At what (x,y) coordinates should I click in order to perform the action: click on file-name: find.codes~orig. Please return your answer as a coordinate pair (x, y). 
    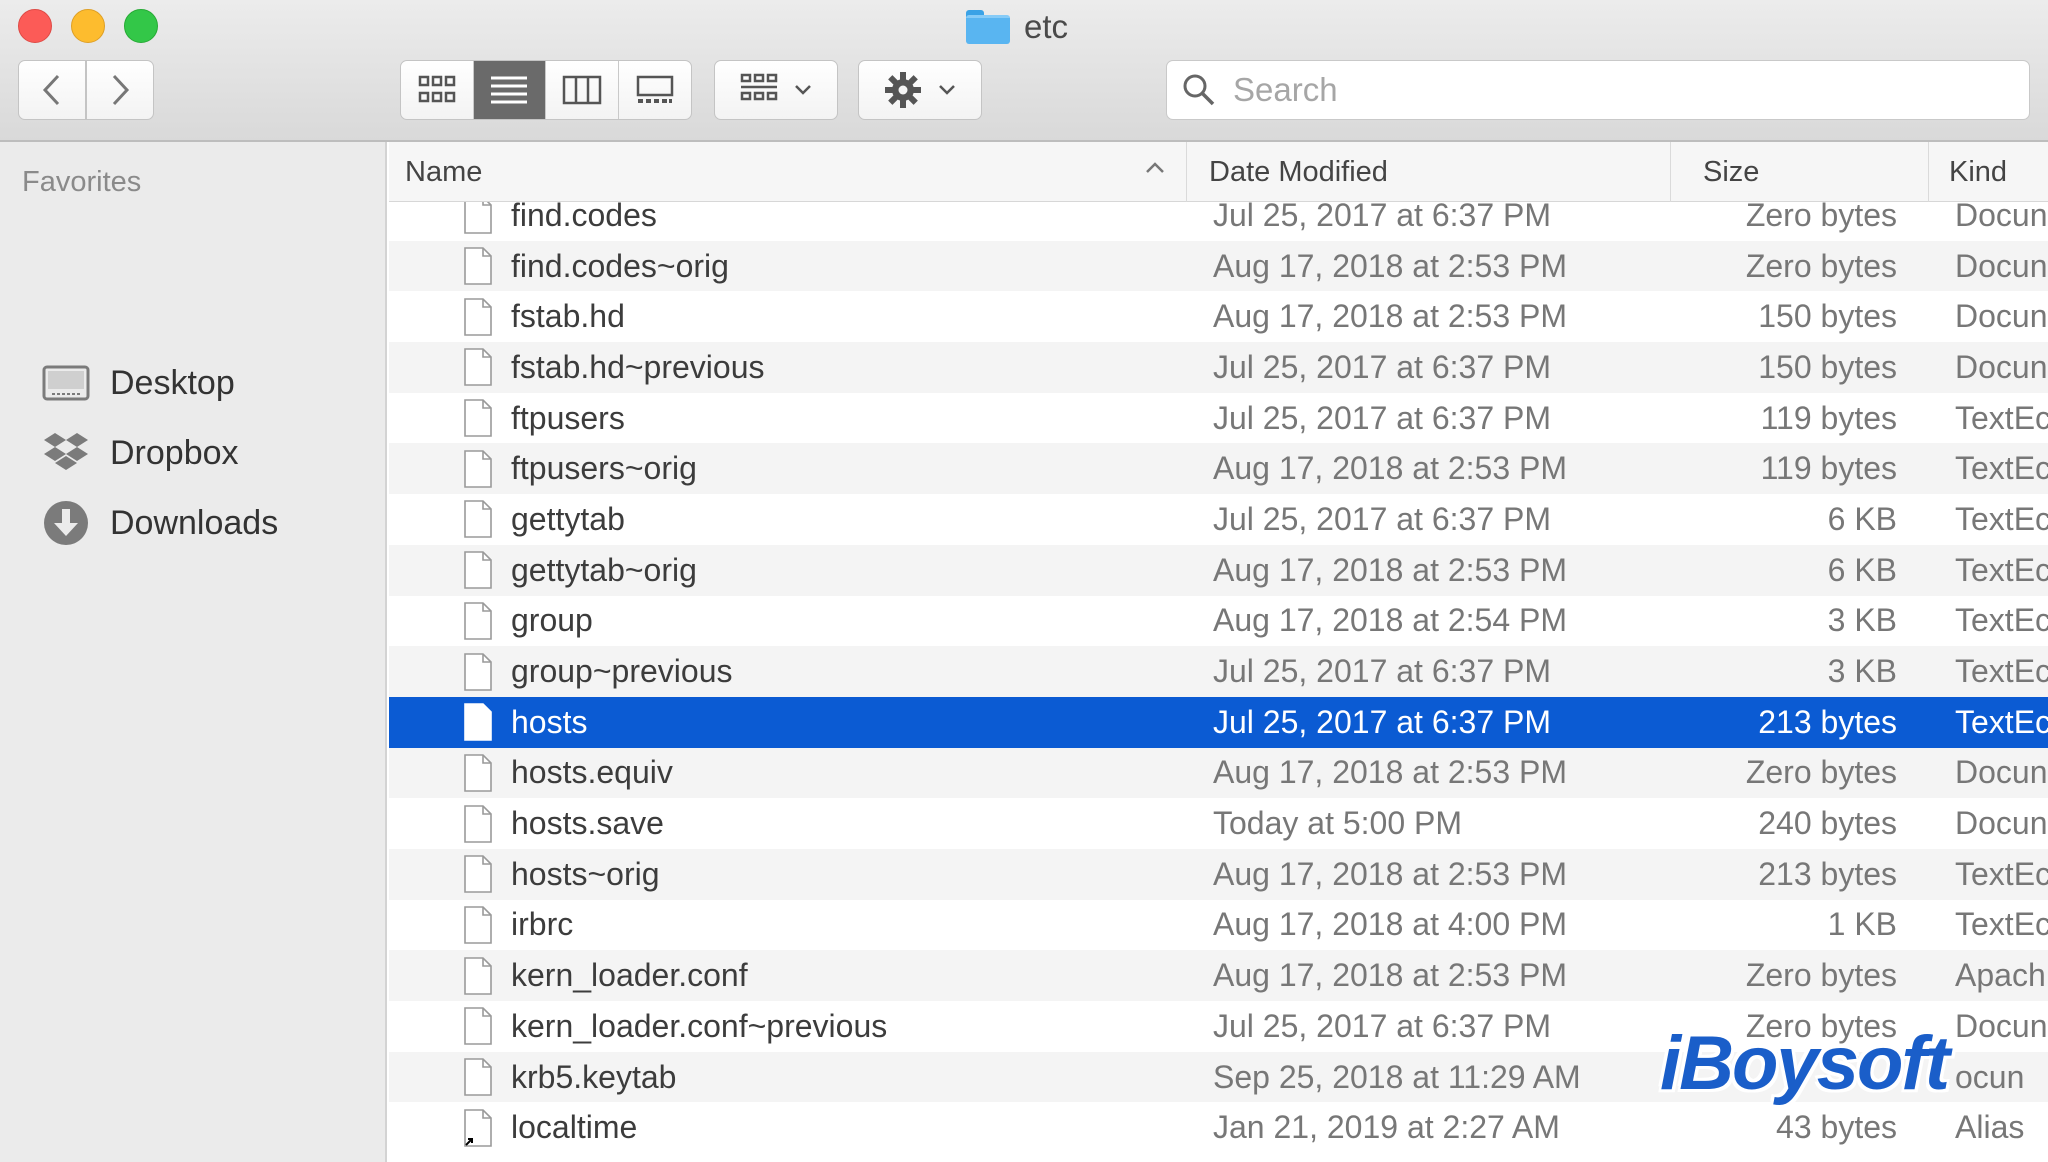
    Looking at the image, I should click on (620, 265).